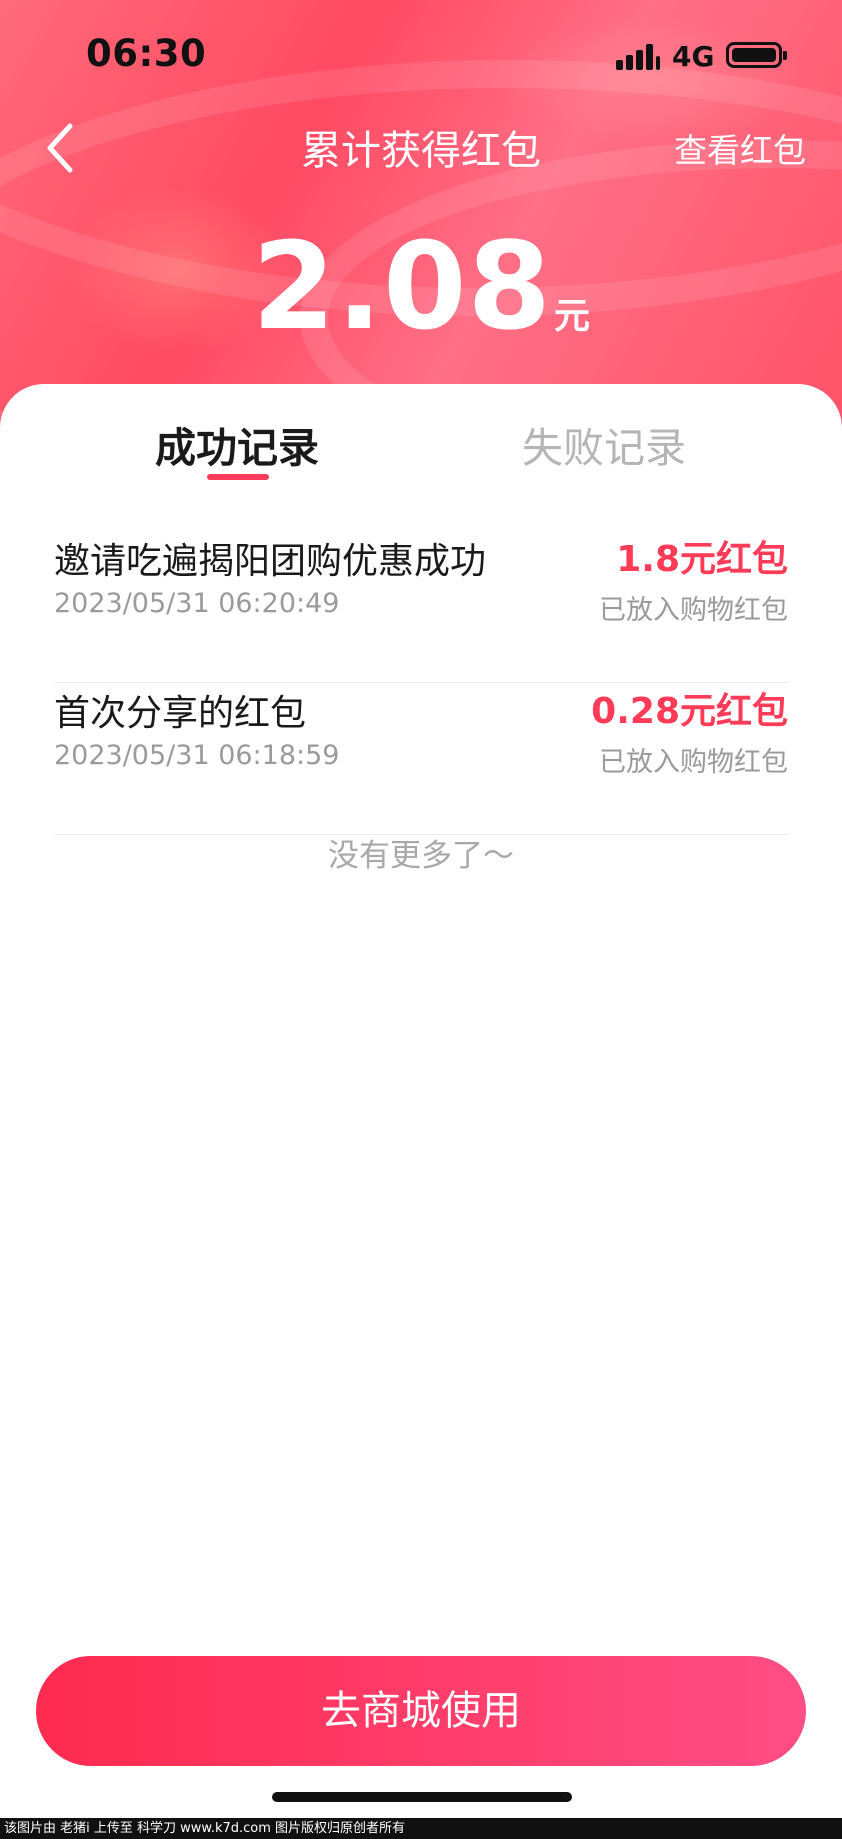  Describe the element at coordinates (689, 711) in the screenshot. I see `record-amount: 0.28元红包` at that location.